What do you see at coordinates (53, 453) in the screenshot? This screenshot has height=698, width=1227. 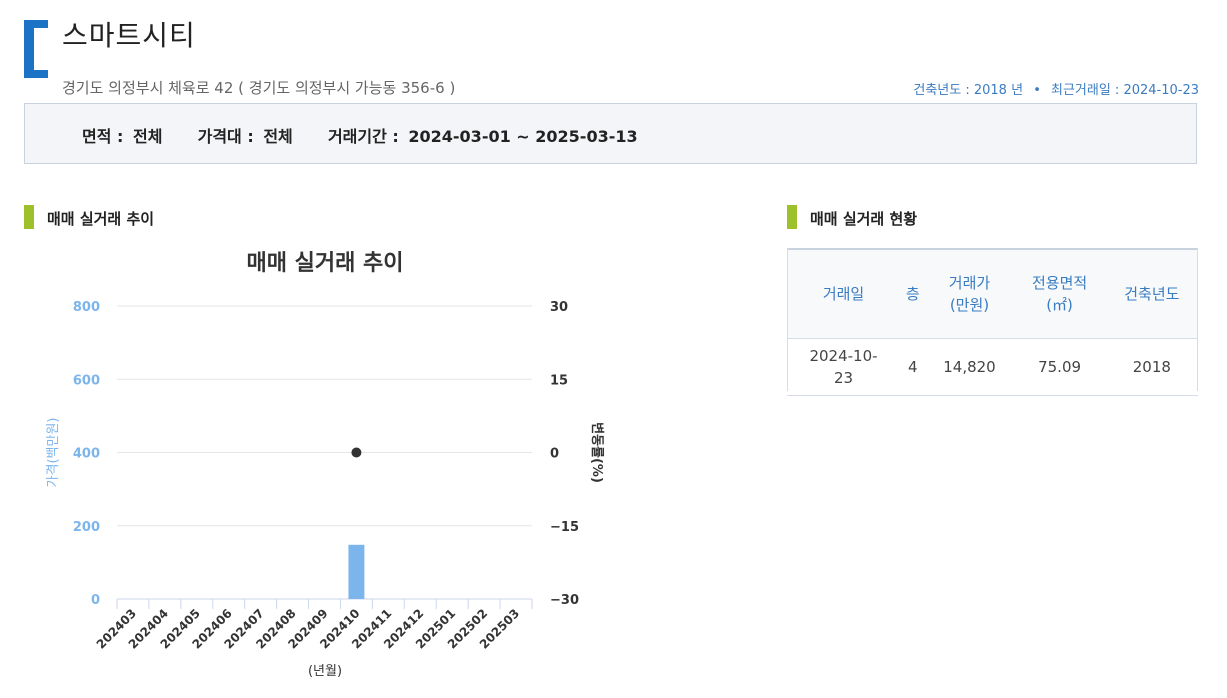 I see `y-axis-label: 가격(백만원)` at bounding box center [53, 453].